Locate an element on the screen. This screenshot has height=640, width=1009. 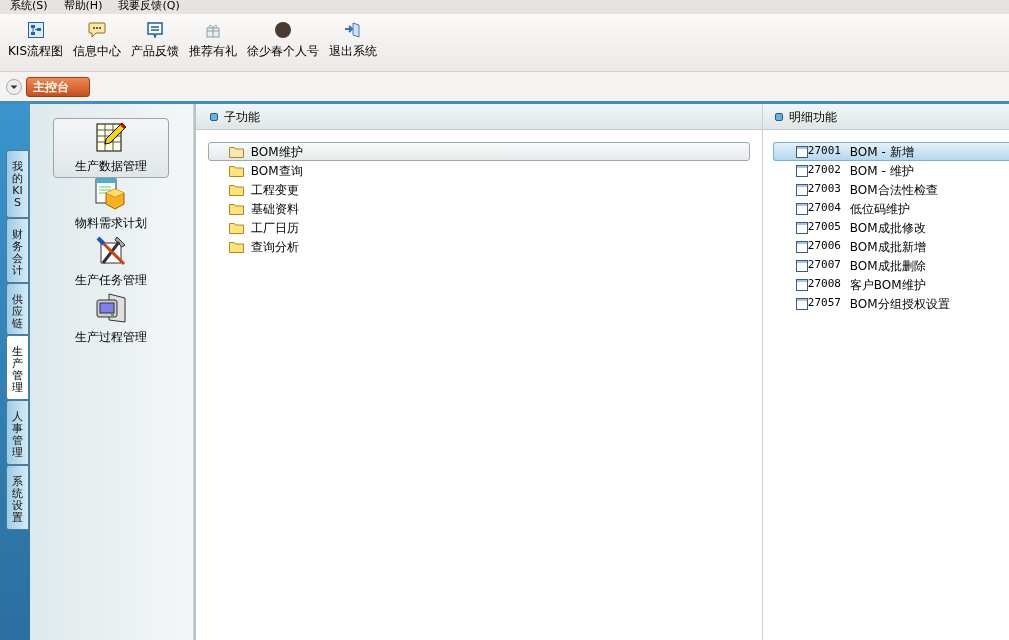
item-label: BOM合法性检查 is located at coordinates (893, 190).